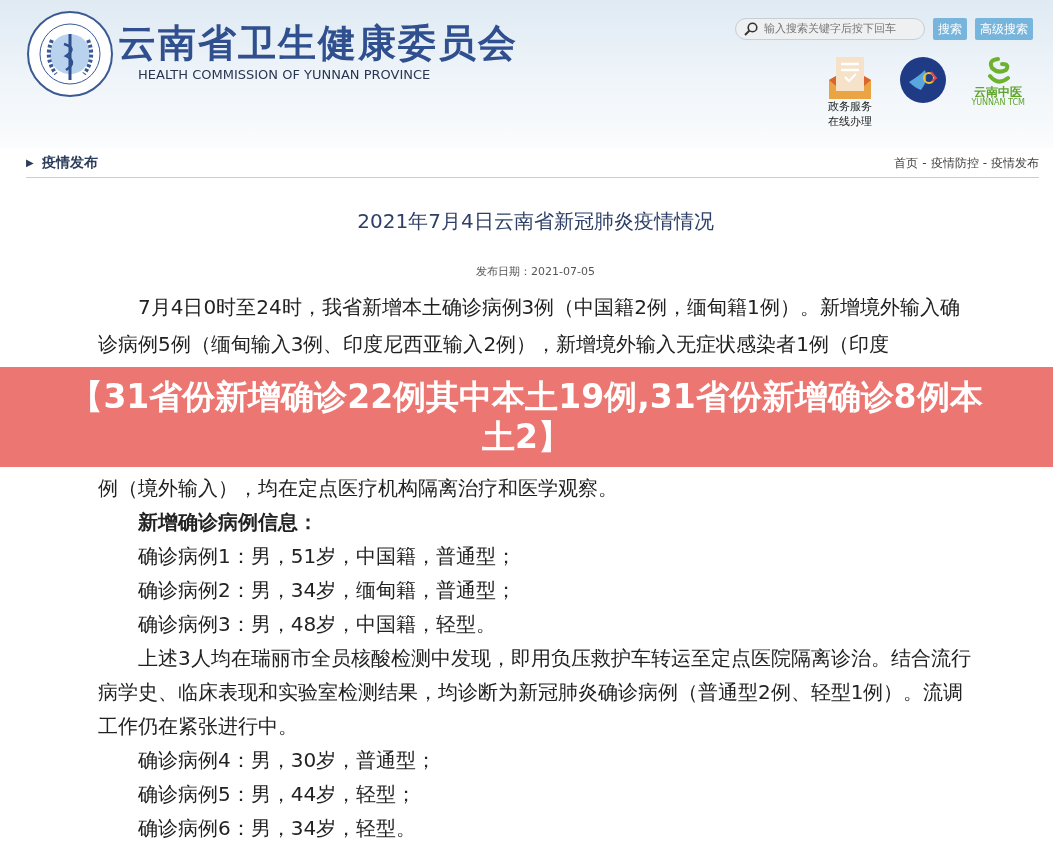  I want to click on article-title: 2021年7月4日云南省新冠肺炎疫情情况, so click(535, 221).